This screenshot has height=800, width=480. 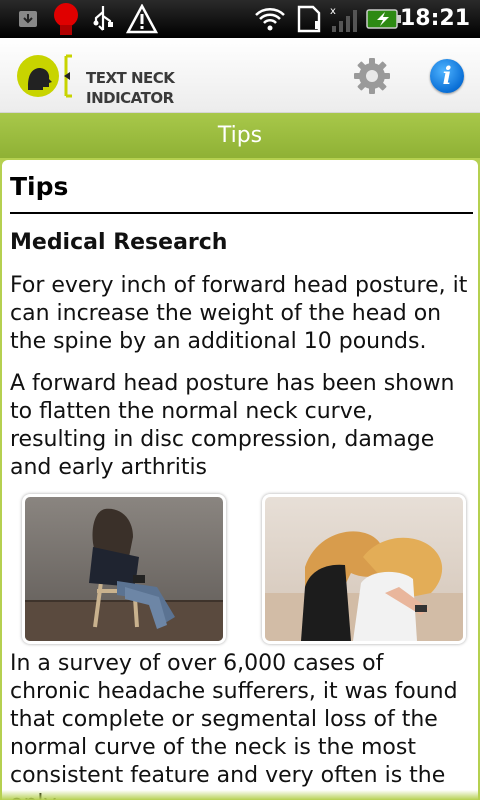 I want to click on section-heading: Medical Research, so click(x=119, y=242).